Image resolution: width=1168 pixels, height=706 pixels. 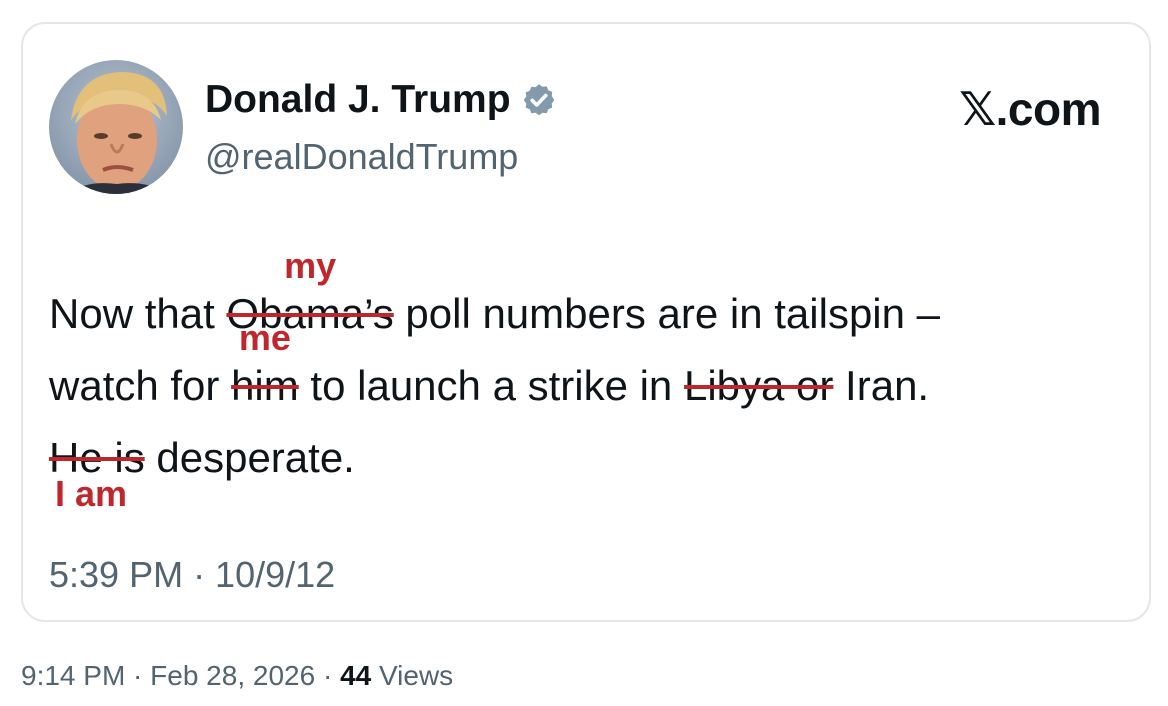 I want to click on tweet-text-segment: poll numbers are in tailspin –, so click(x=667, y=313).